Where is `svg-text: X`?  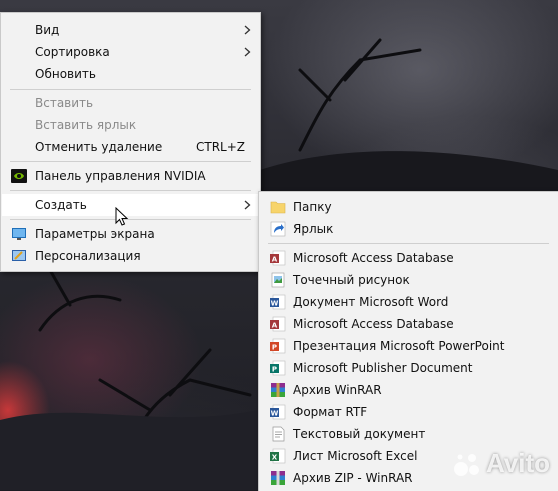 svg-text: X is located at coordinates (275, 458).